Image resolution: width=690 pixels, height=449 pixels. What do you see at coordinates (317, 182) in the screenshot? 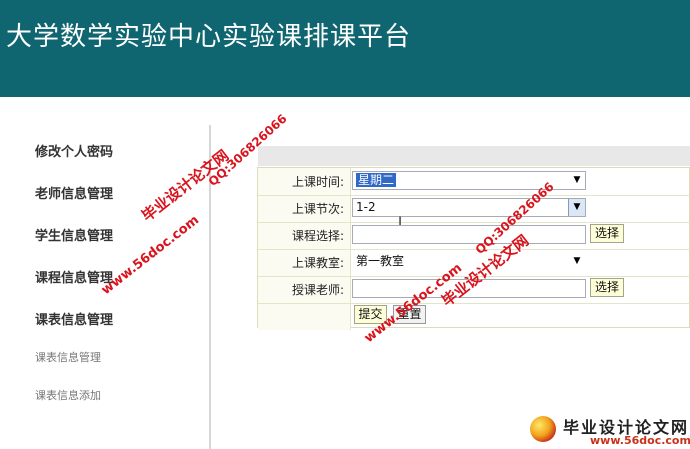
I see `time-label: 上课时间:` at bounding box center [317, 182].